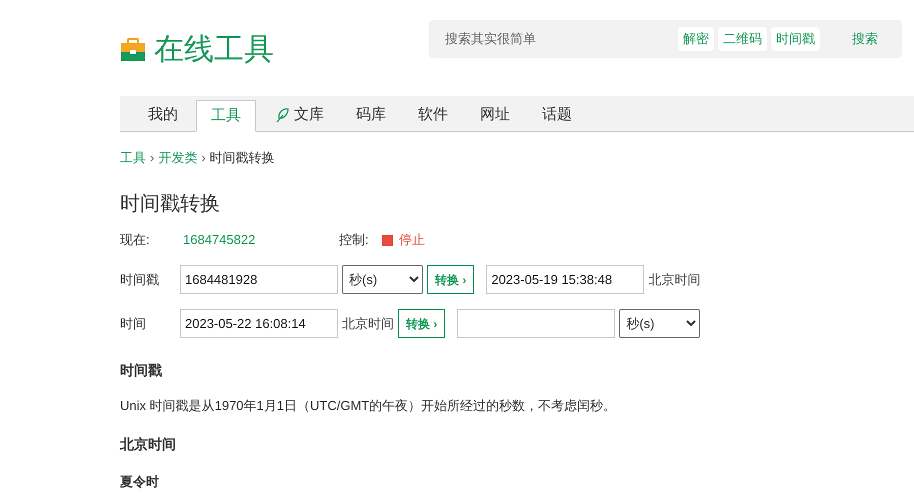  I want to click on row-label: 时间戳, so click(140, 279).